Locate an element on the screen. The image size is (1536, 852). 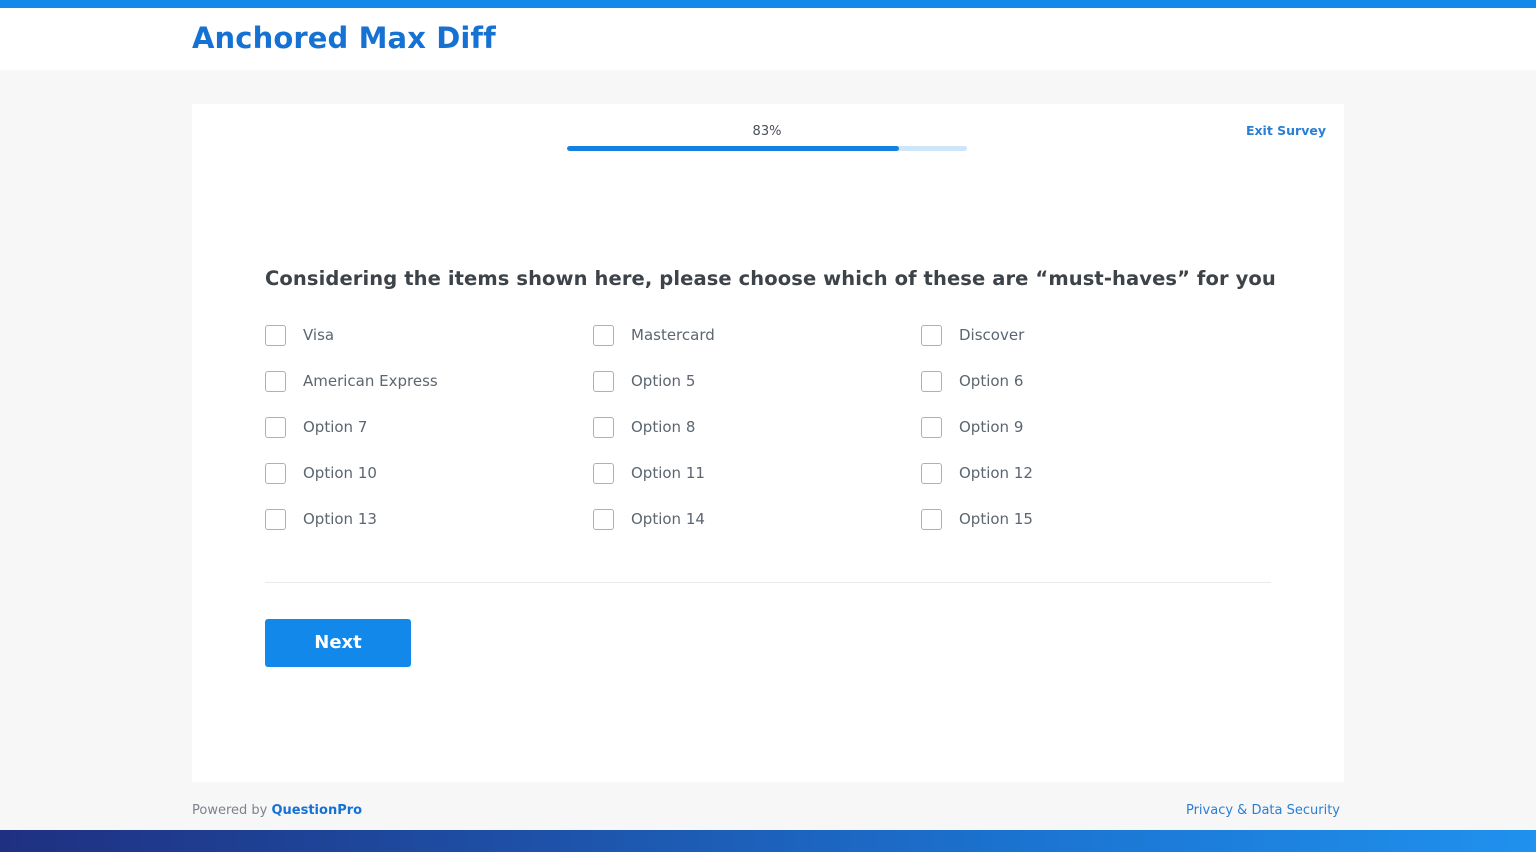
privacy-data-security-link: Privacy & Data Security is located at coordinates (1263, 810).